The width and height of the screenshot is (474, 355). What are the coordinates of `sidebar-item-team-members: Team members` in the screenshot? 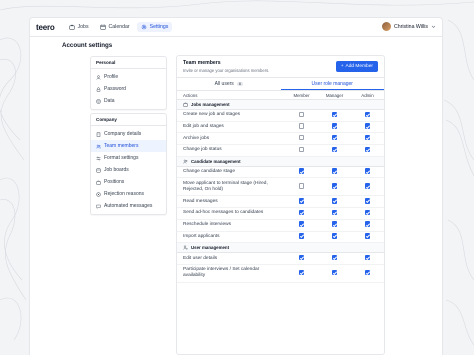 It's located at (128, 146).